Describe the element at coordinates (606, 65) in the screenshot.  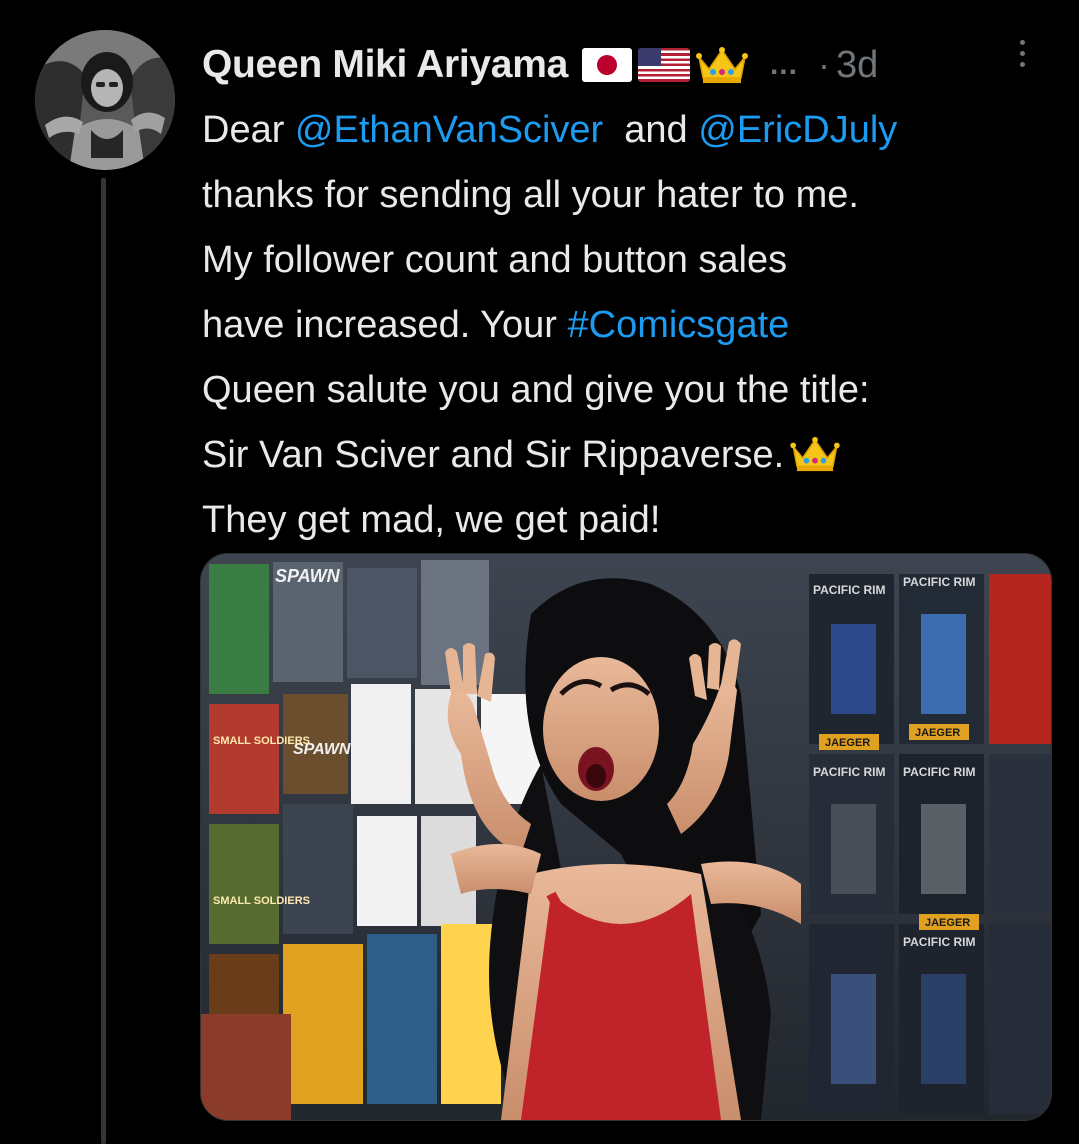
I see `flag-japan-icon` at that location.